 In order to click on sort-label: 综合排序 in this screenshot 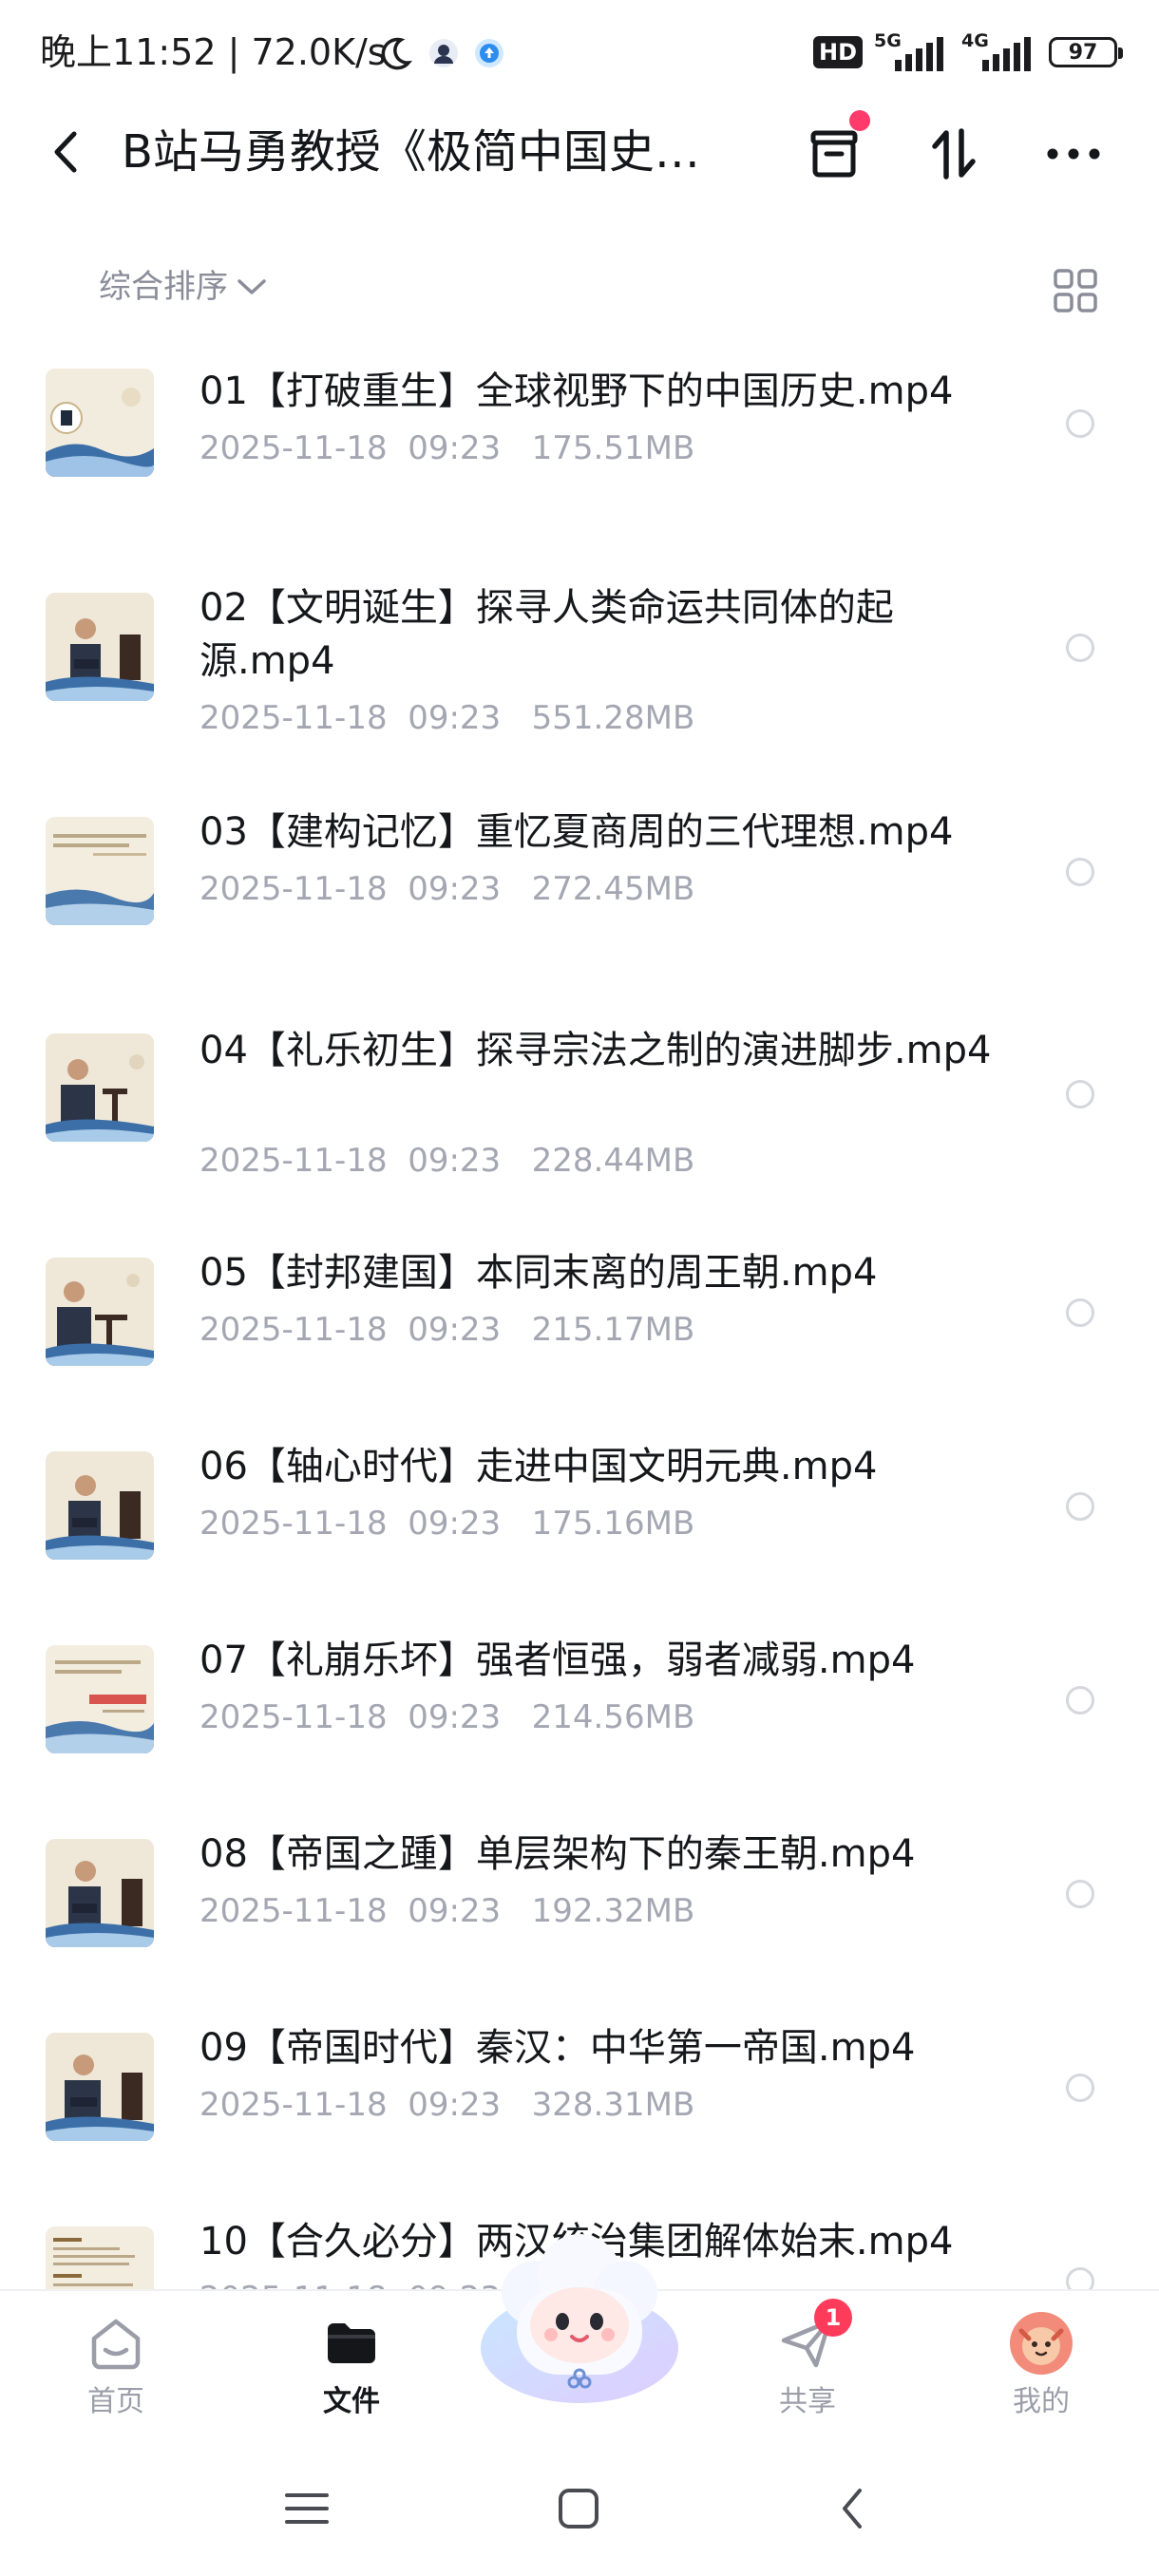, I will do `click(163, 287)`.